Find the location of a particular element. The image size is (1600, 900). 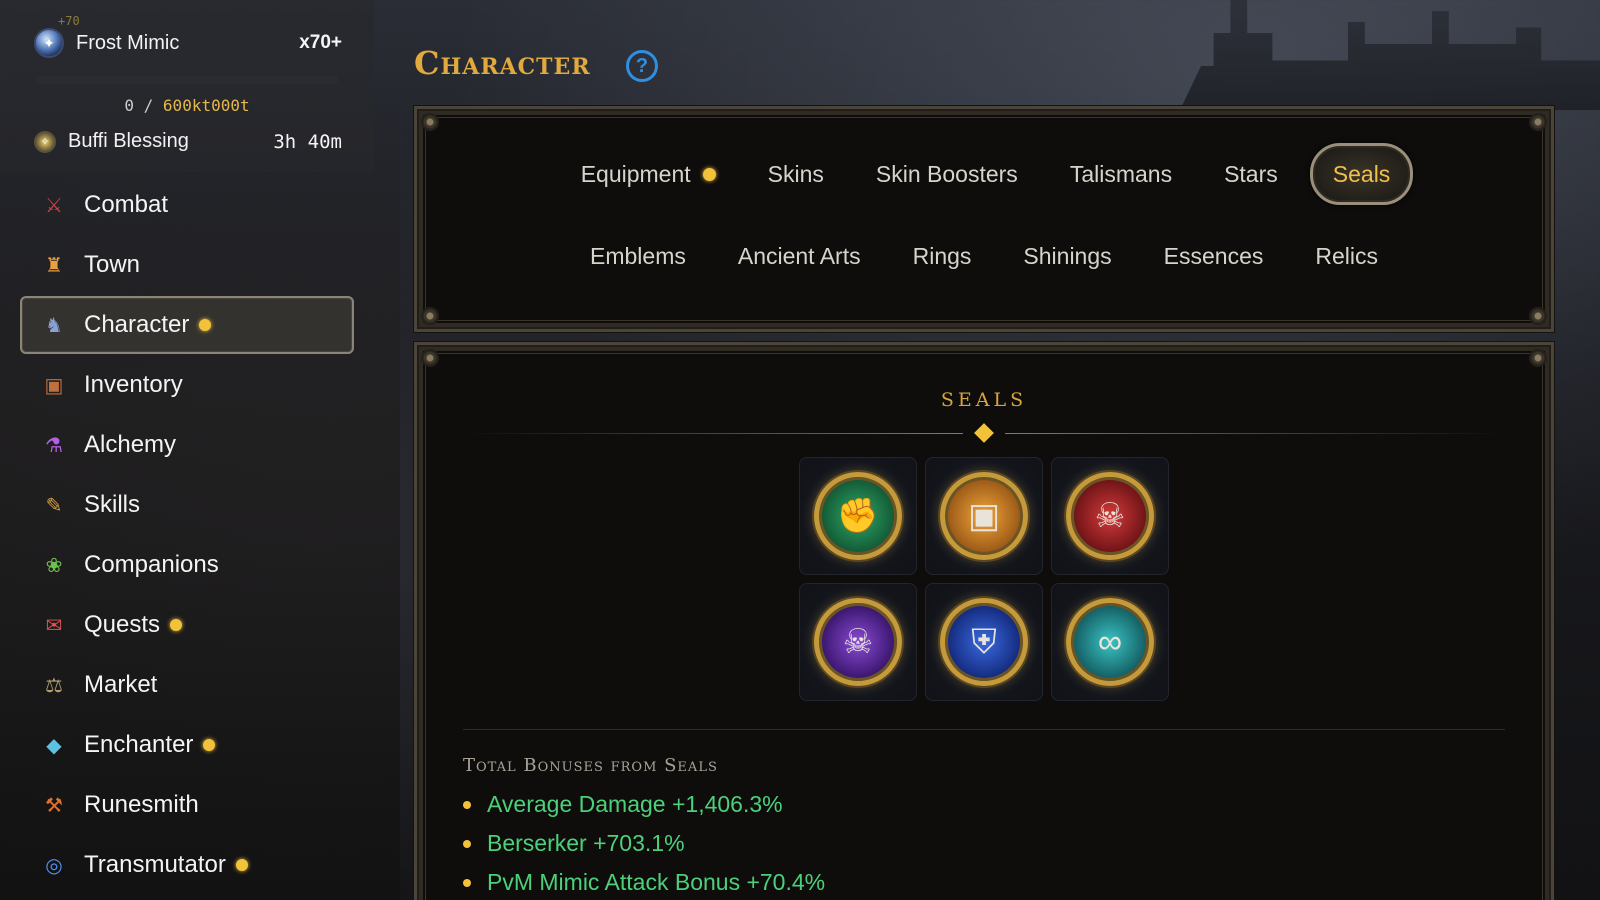

tab-skins: Skins is located at coordinates (796, 174).